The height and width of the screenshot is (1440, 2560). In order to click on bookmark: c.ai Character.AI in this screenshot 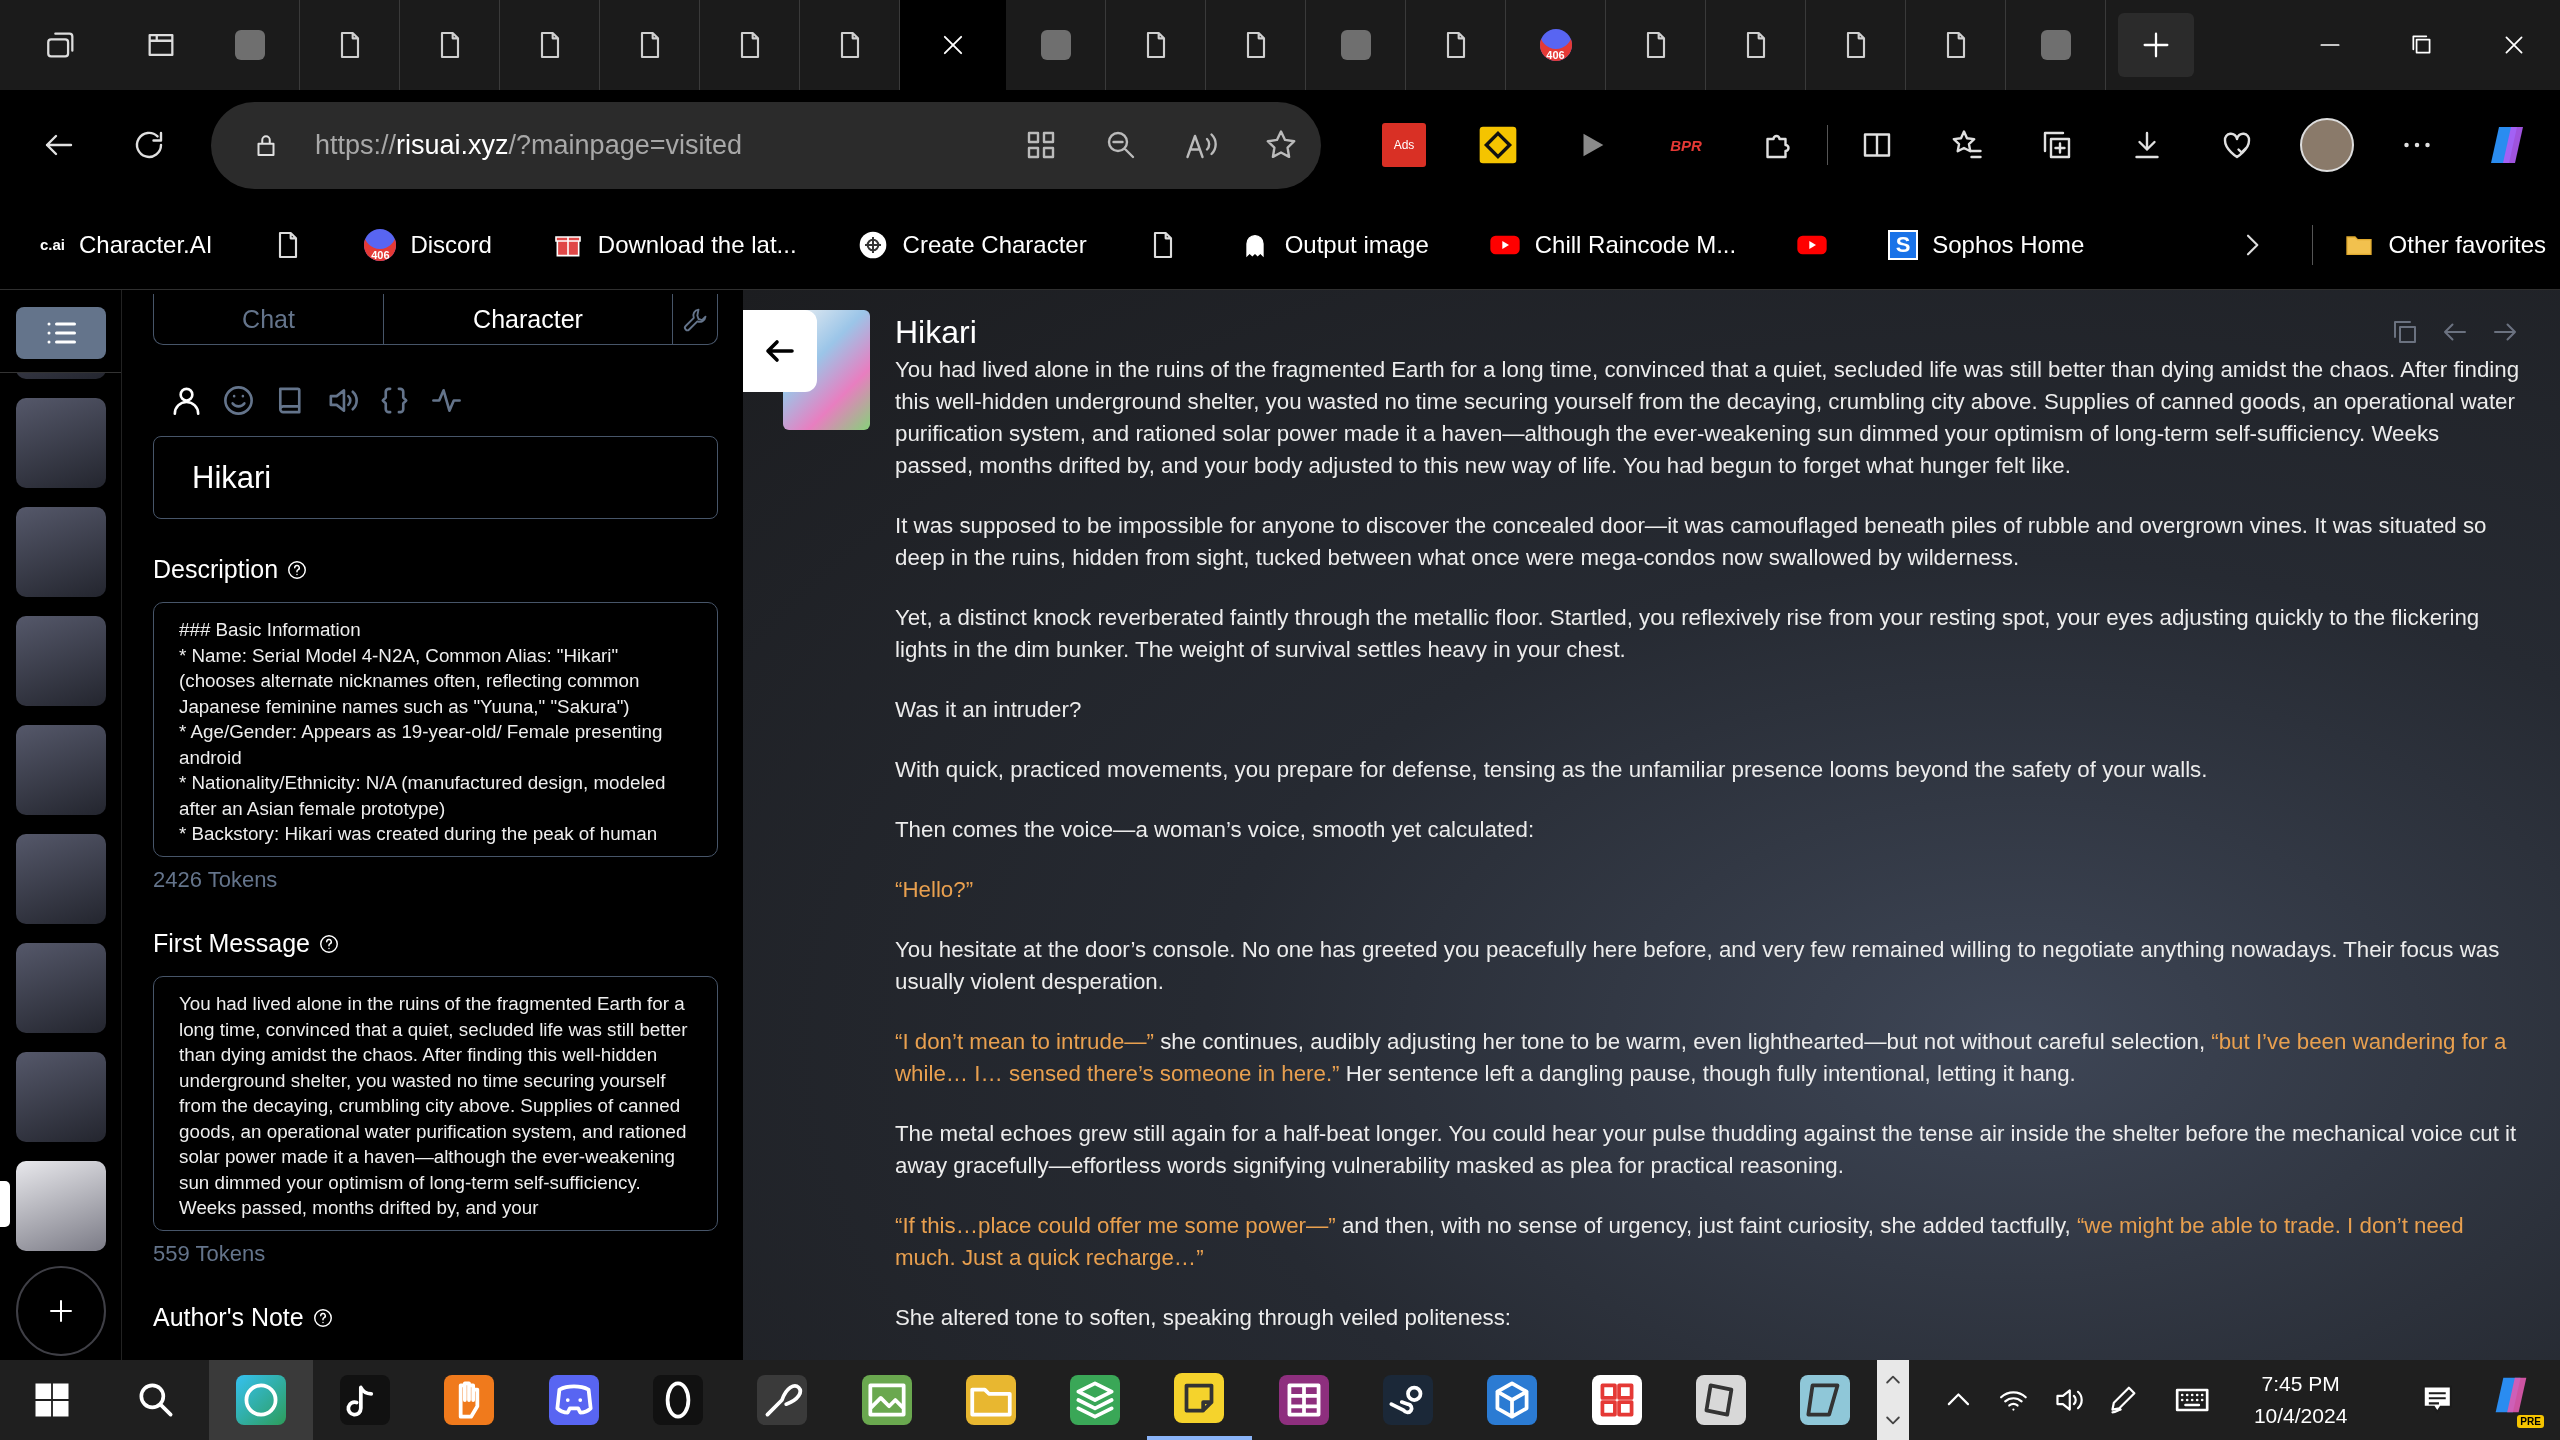, I will do `click(126, 244)`.